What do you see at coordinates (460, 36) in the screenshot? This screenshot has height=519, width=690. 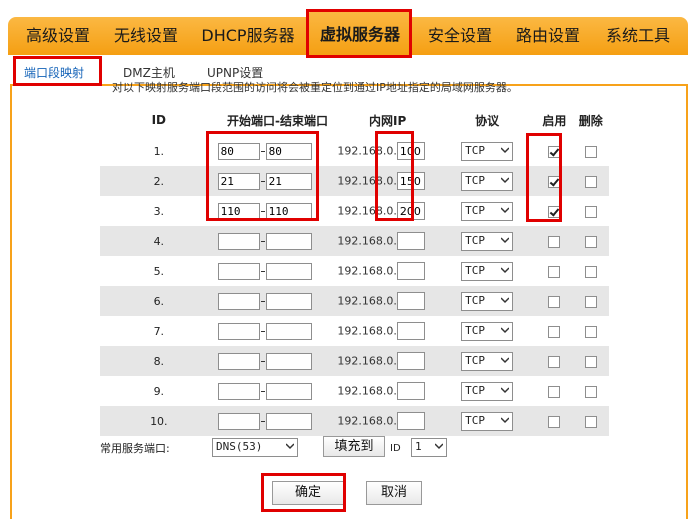 I see `nav-item-security: 安全设置` at bounding box center [460, 36].